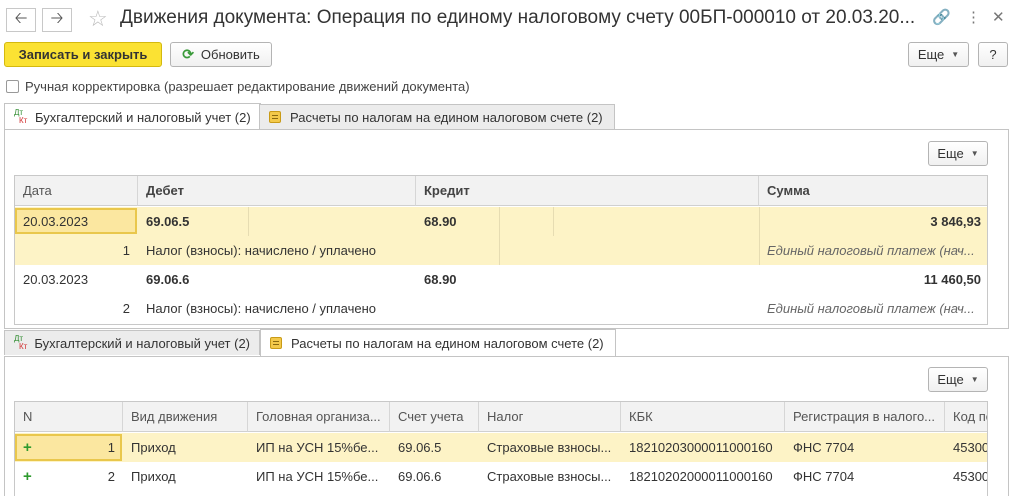 This screenshot has width=1027, height=496. Describe the element at coordinates (550, 417) in the screenshot. I see `column-header-tax: Налог` at that location.